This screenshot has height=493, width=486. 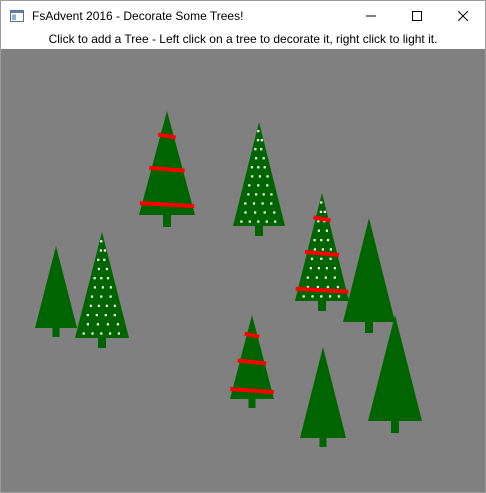 I want to click on maximize-icon, so click(x=417, y=16).